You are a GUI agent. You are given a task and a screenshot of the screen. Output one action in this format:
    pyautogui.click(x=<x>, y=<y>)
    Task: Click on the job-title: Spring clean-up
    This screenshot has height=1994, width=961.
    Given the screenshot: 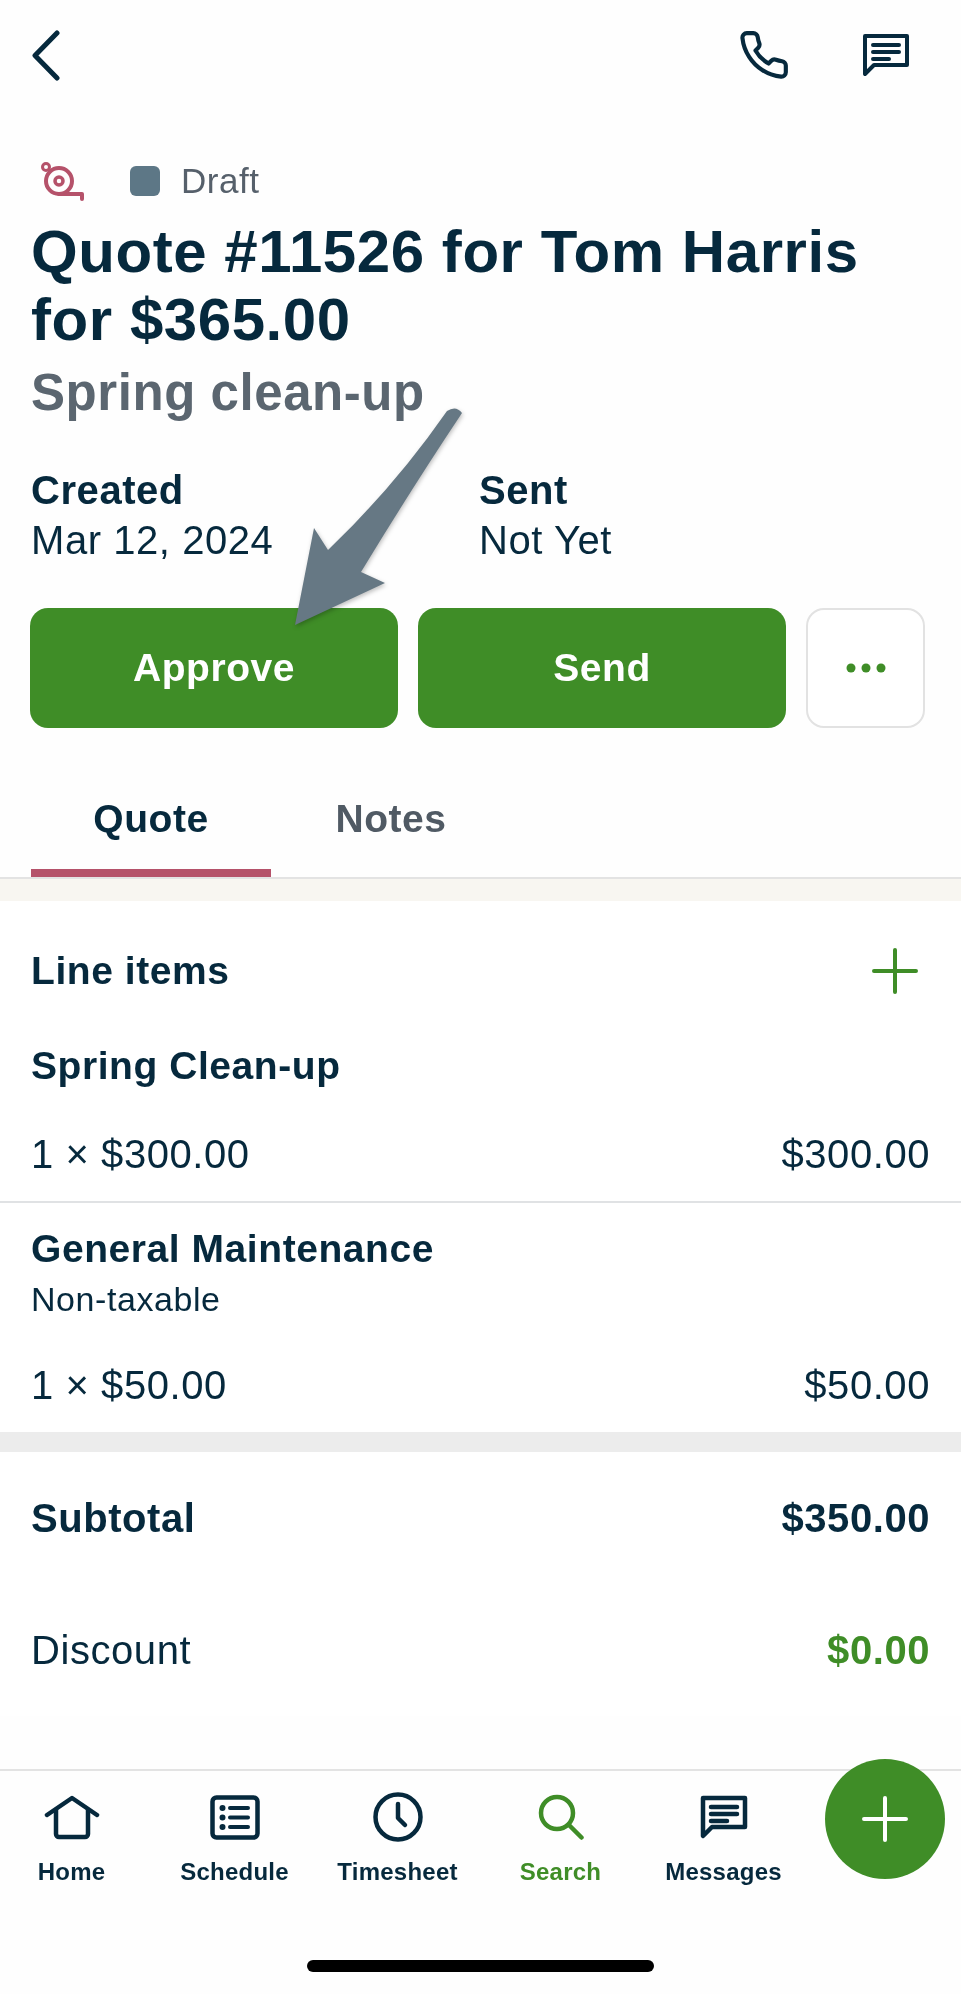 What is the action you would take?
    pyautogui.click(x=228, y=393)
    